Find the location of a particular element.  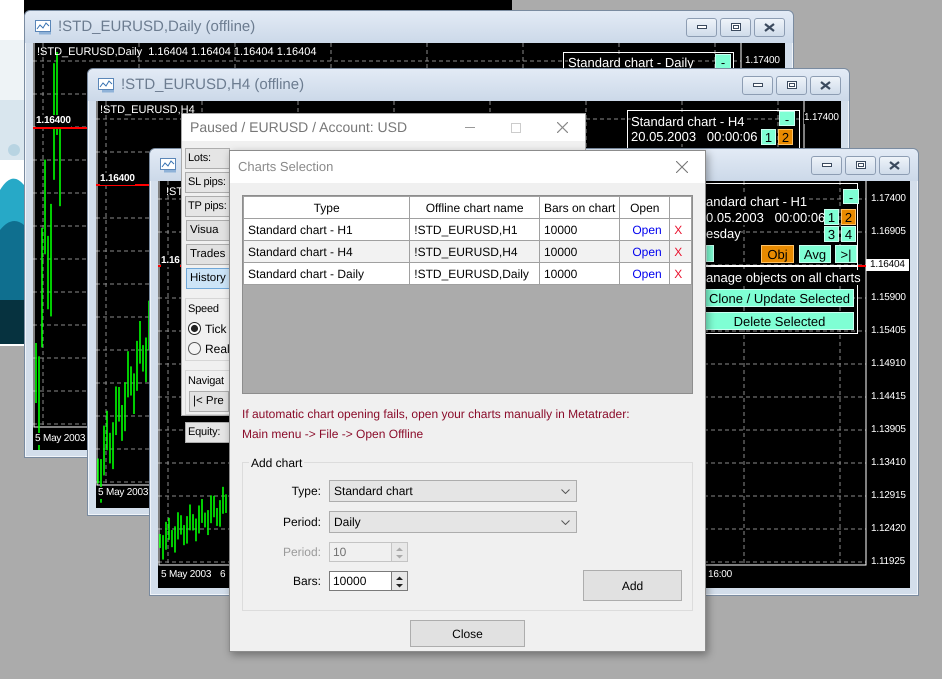

column-header: Type is located at coordinates (327, 207).